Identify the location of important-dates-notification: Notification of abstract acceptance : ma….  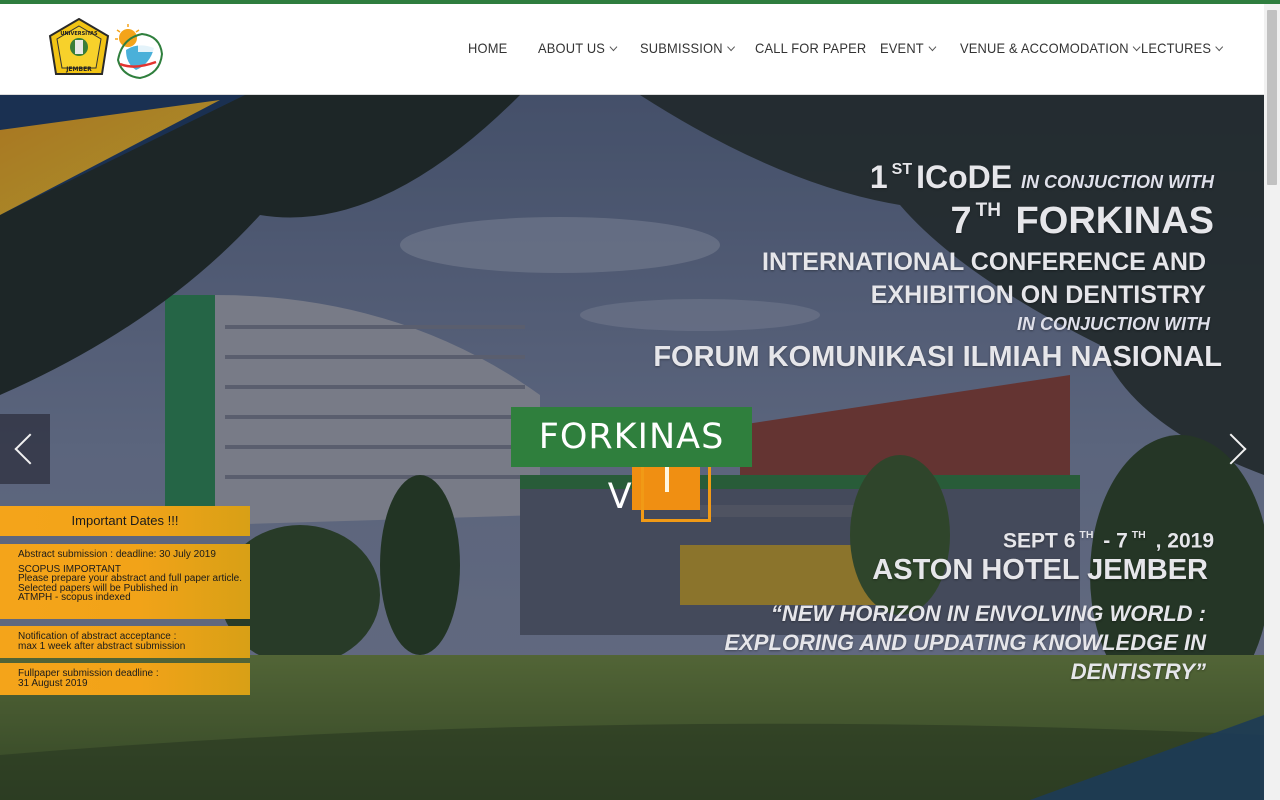
(125, 642).